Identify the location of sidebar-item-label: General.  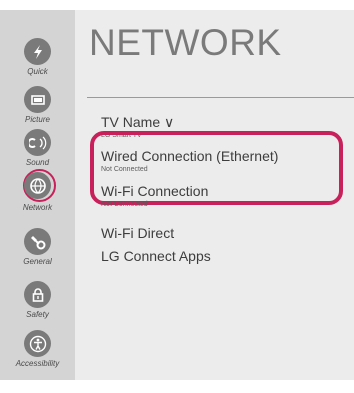
(37, 261).